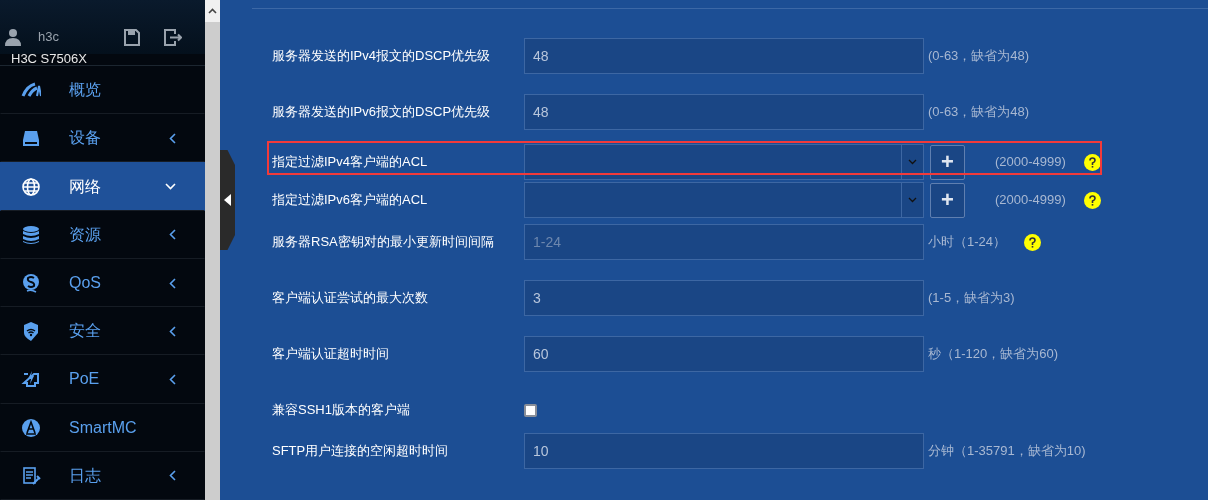 Image resolution: width=1208 pixels, height=500 pixels. I want to click on user-icon, so click(13, 37).